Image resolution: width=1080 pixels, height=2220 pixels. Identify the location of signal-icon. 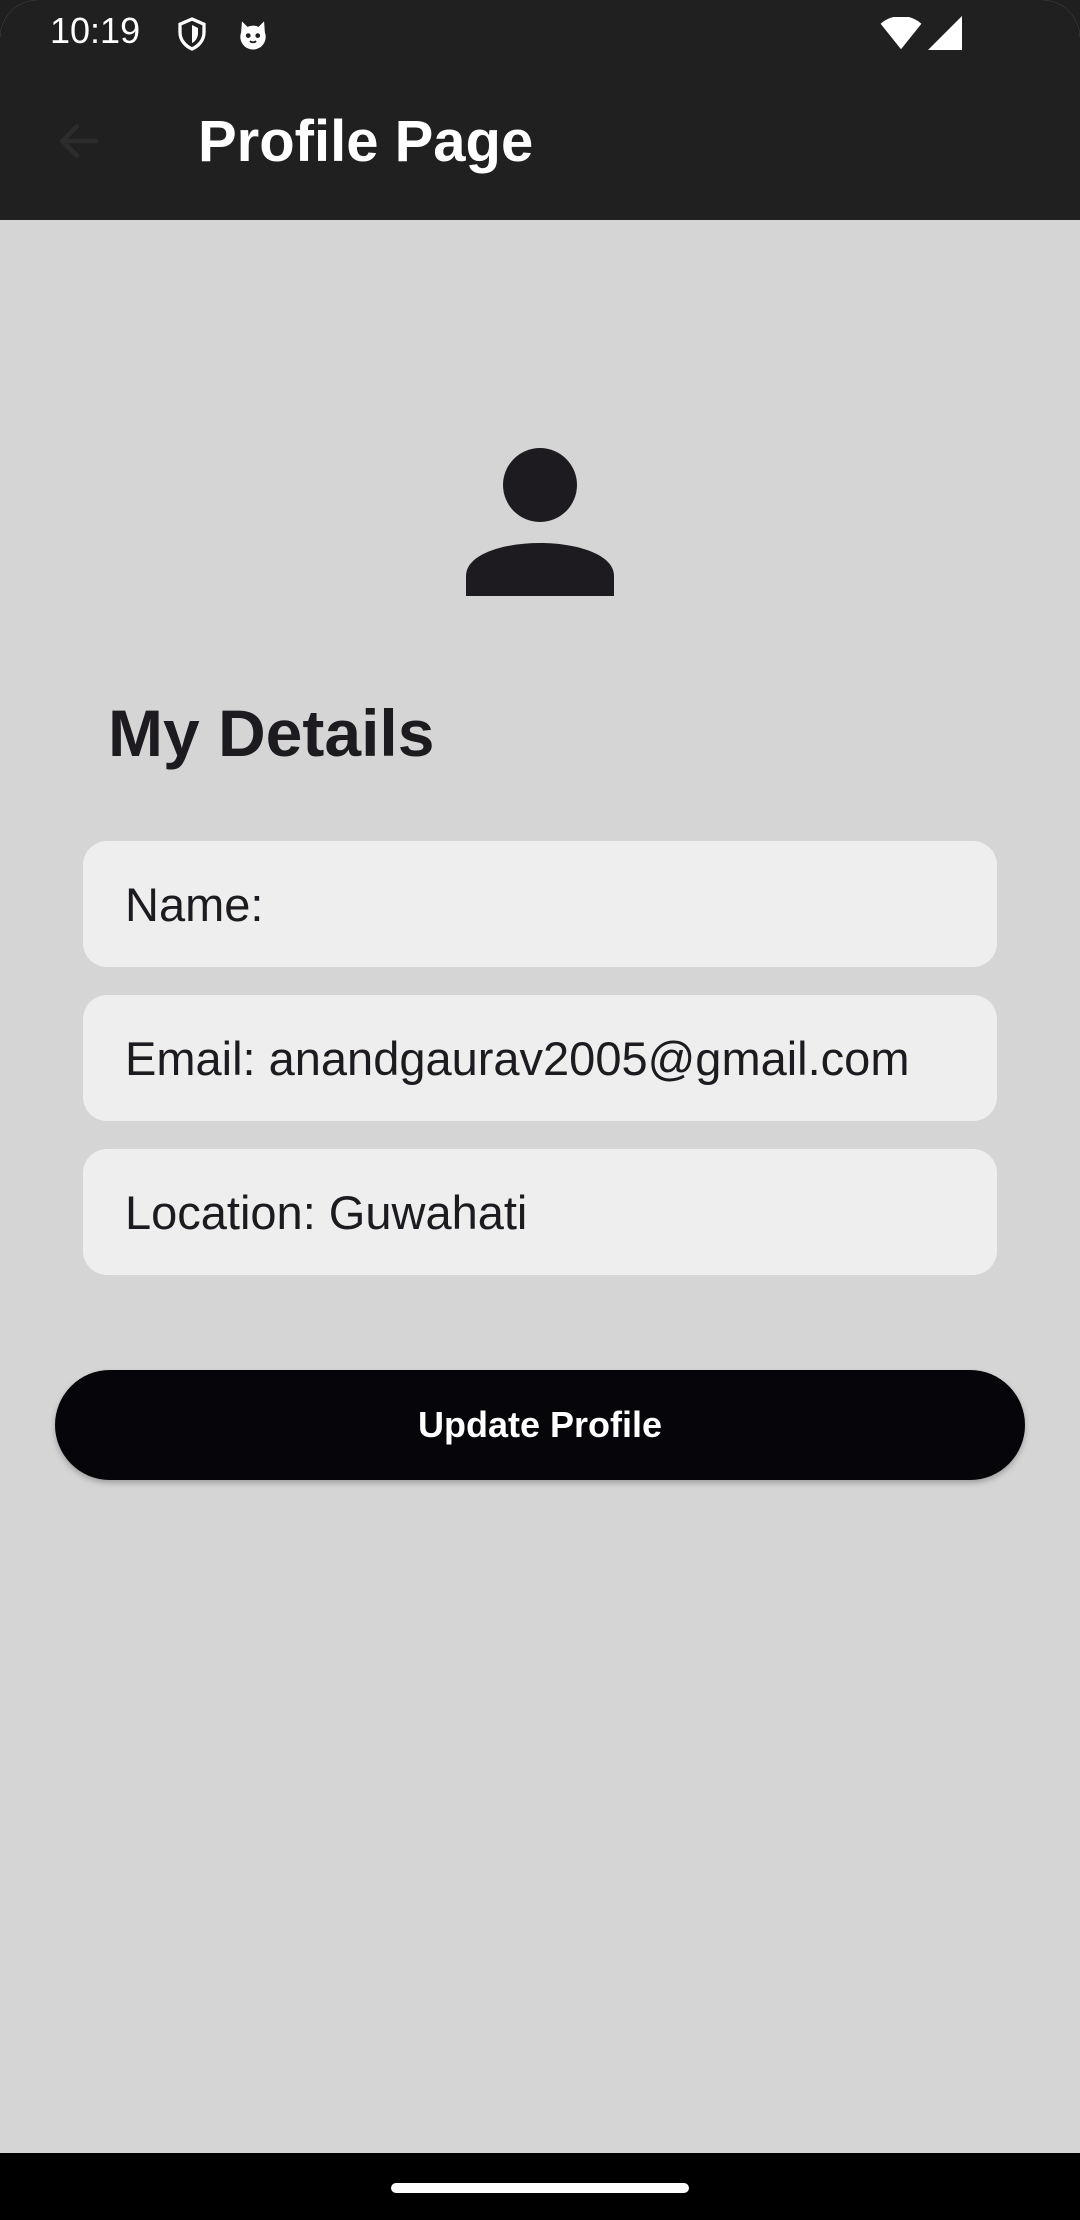
(945, 35).